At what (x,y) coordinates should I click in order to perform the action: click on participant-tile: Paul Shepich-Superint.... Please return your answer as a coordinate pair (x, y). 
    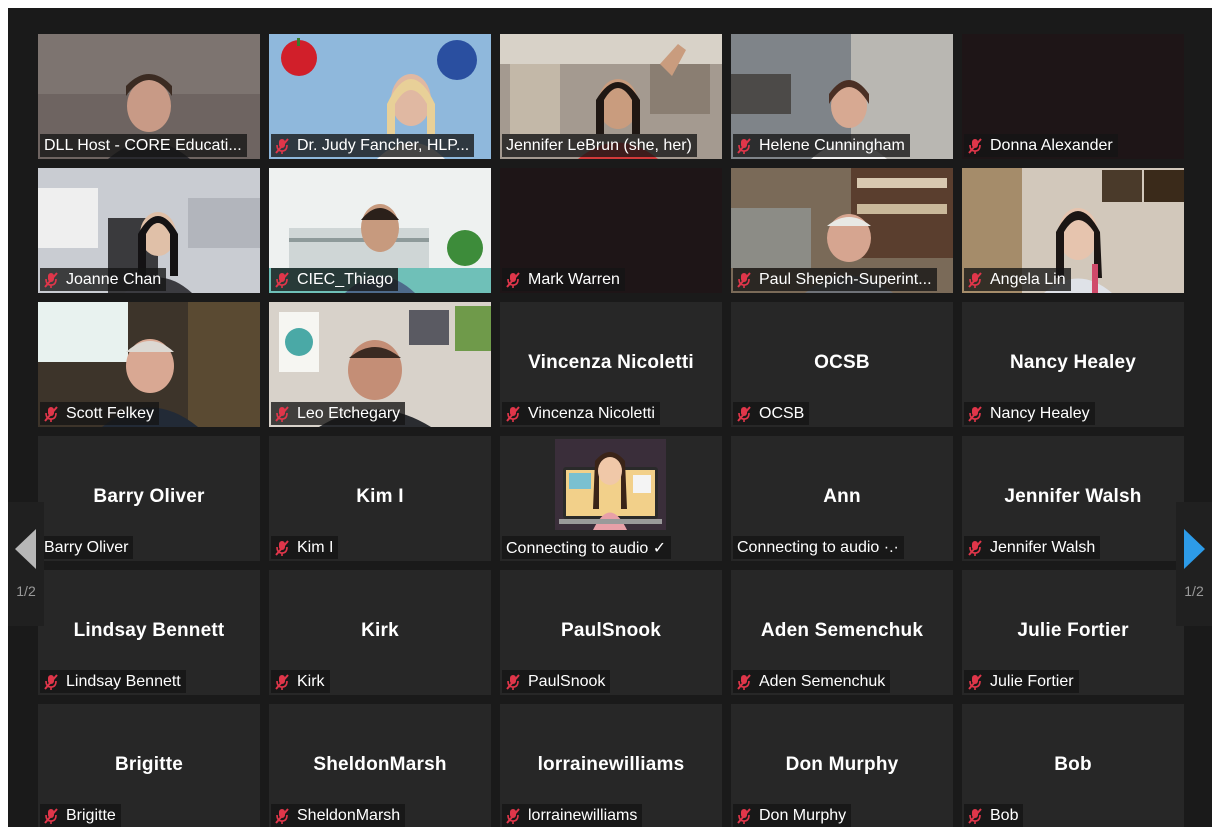
    Looking at the image, I should click on (842, 230).